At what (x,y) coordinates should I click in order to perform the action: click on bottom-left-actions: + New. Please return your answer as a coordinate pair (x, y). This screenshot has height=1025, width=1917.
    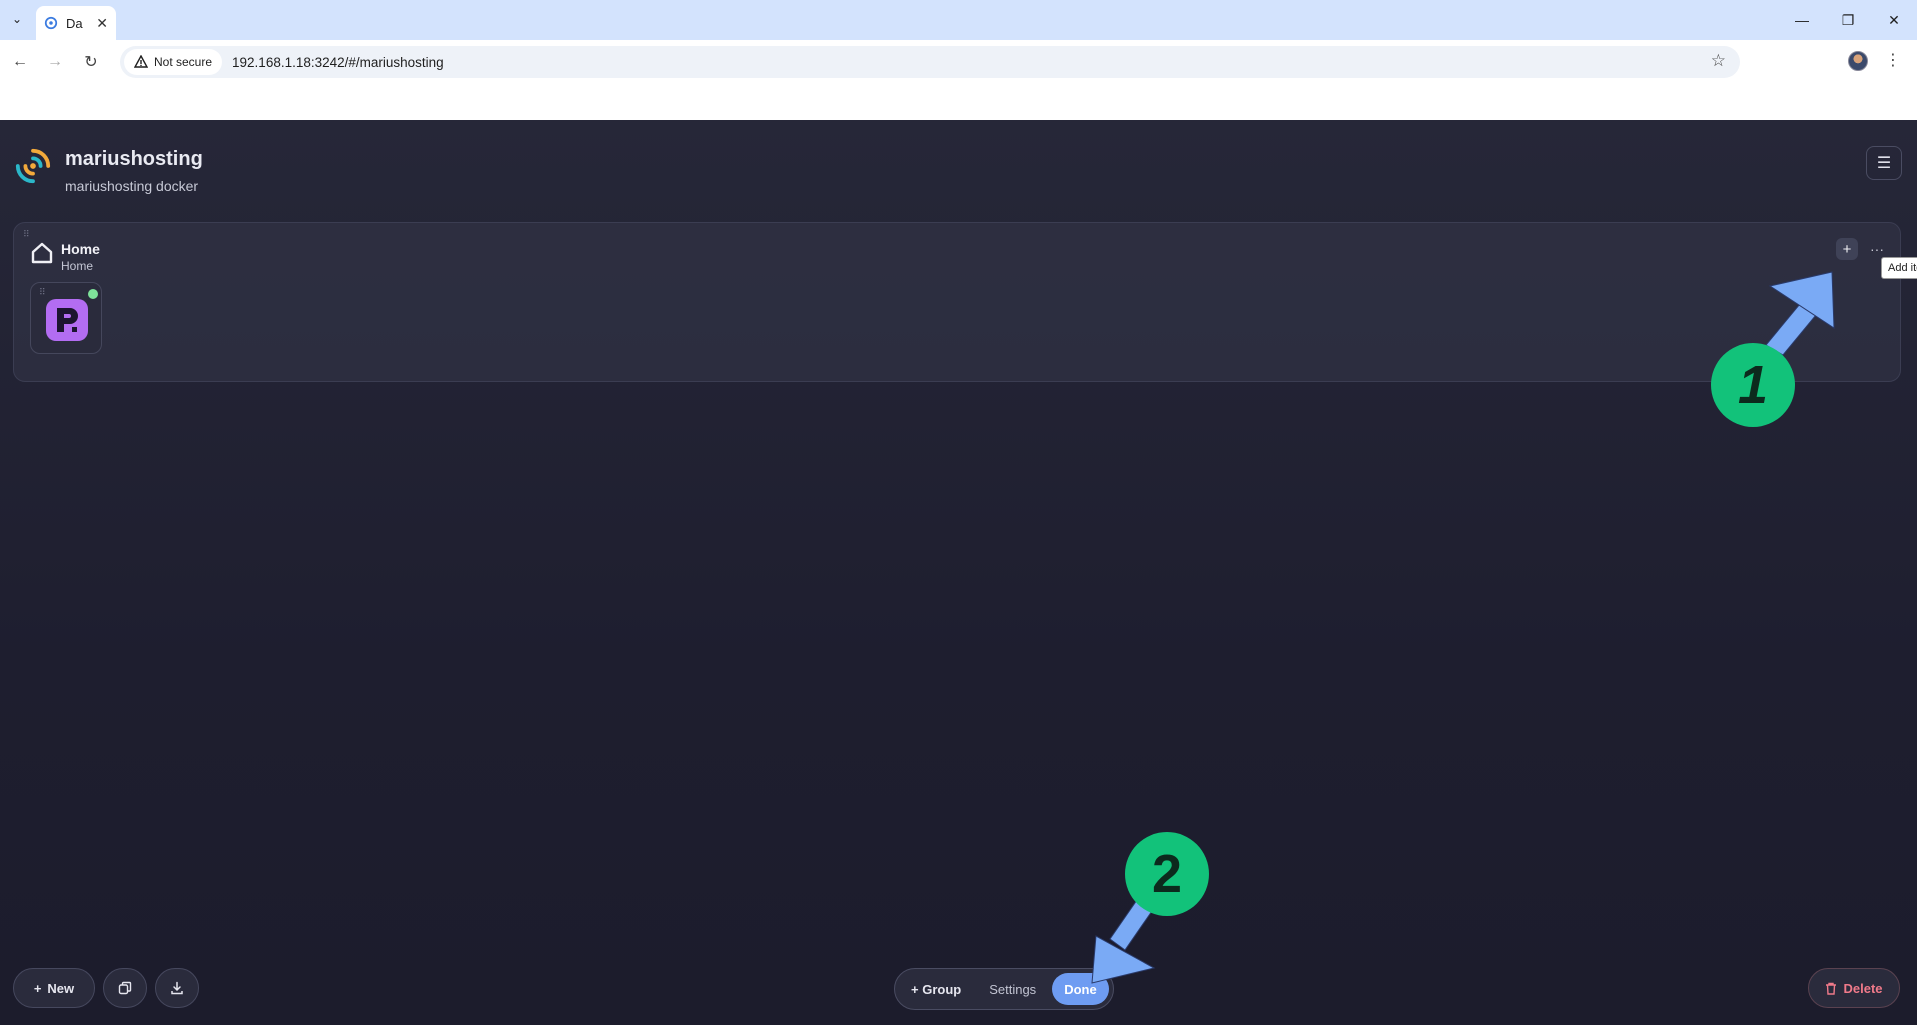
    Looking at the image, I should click on (106, 988).